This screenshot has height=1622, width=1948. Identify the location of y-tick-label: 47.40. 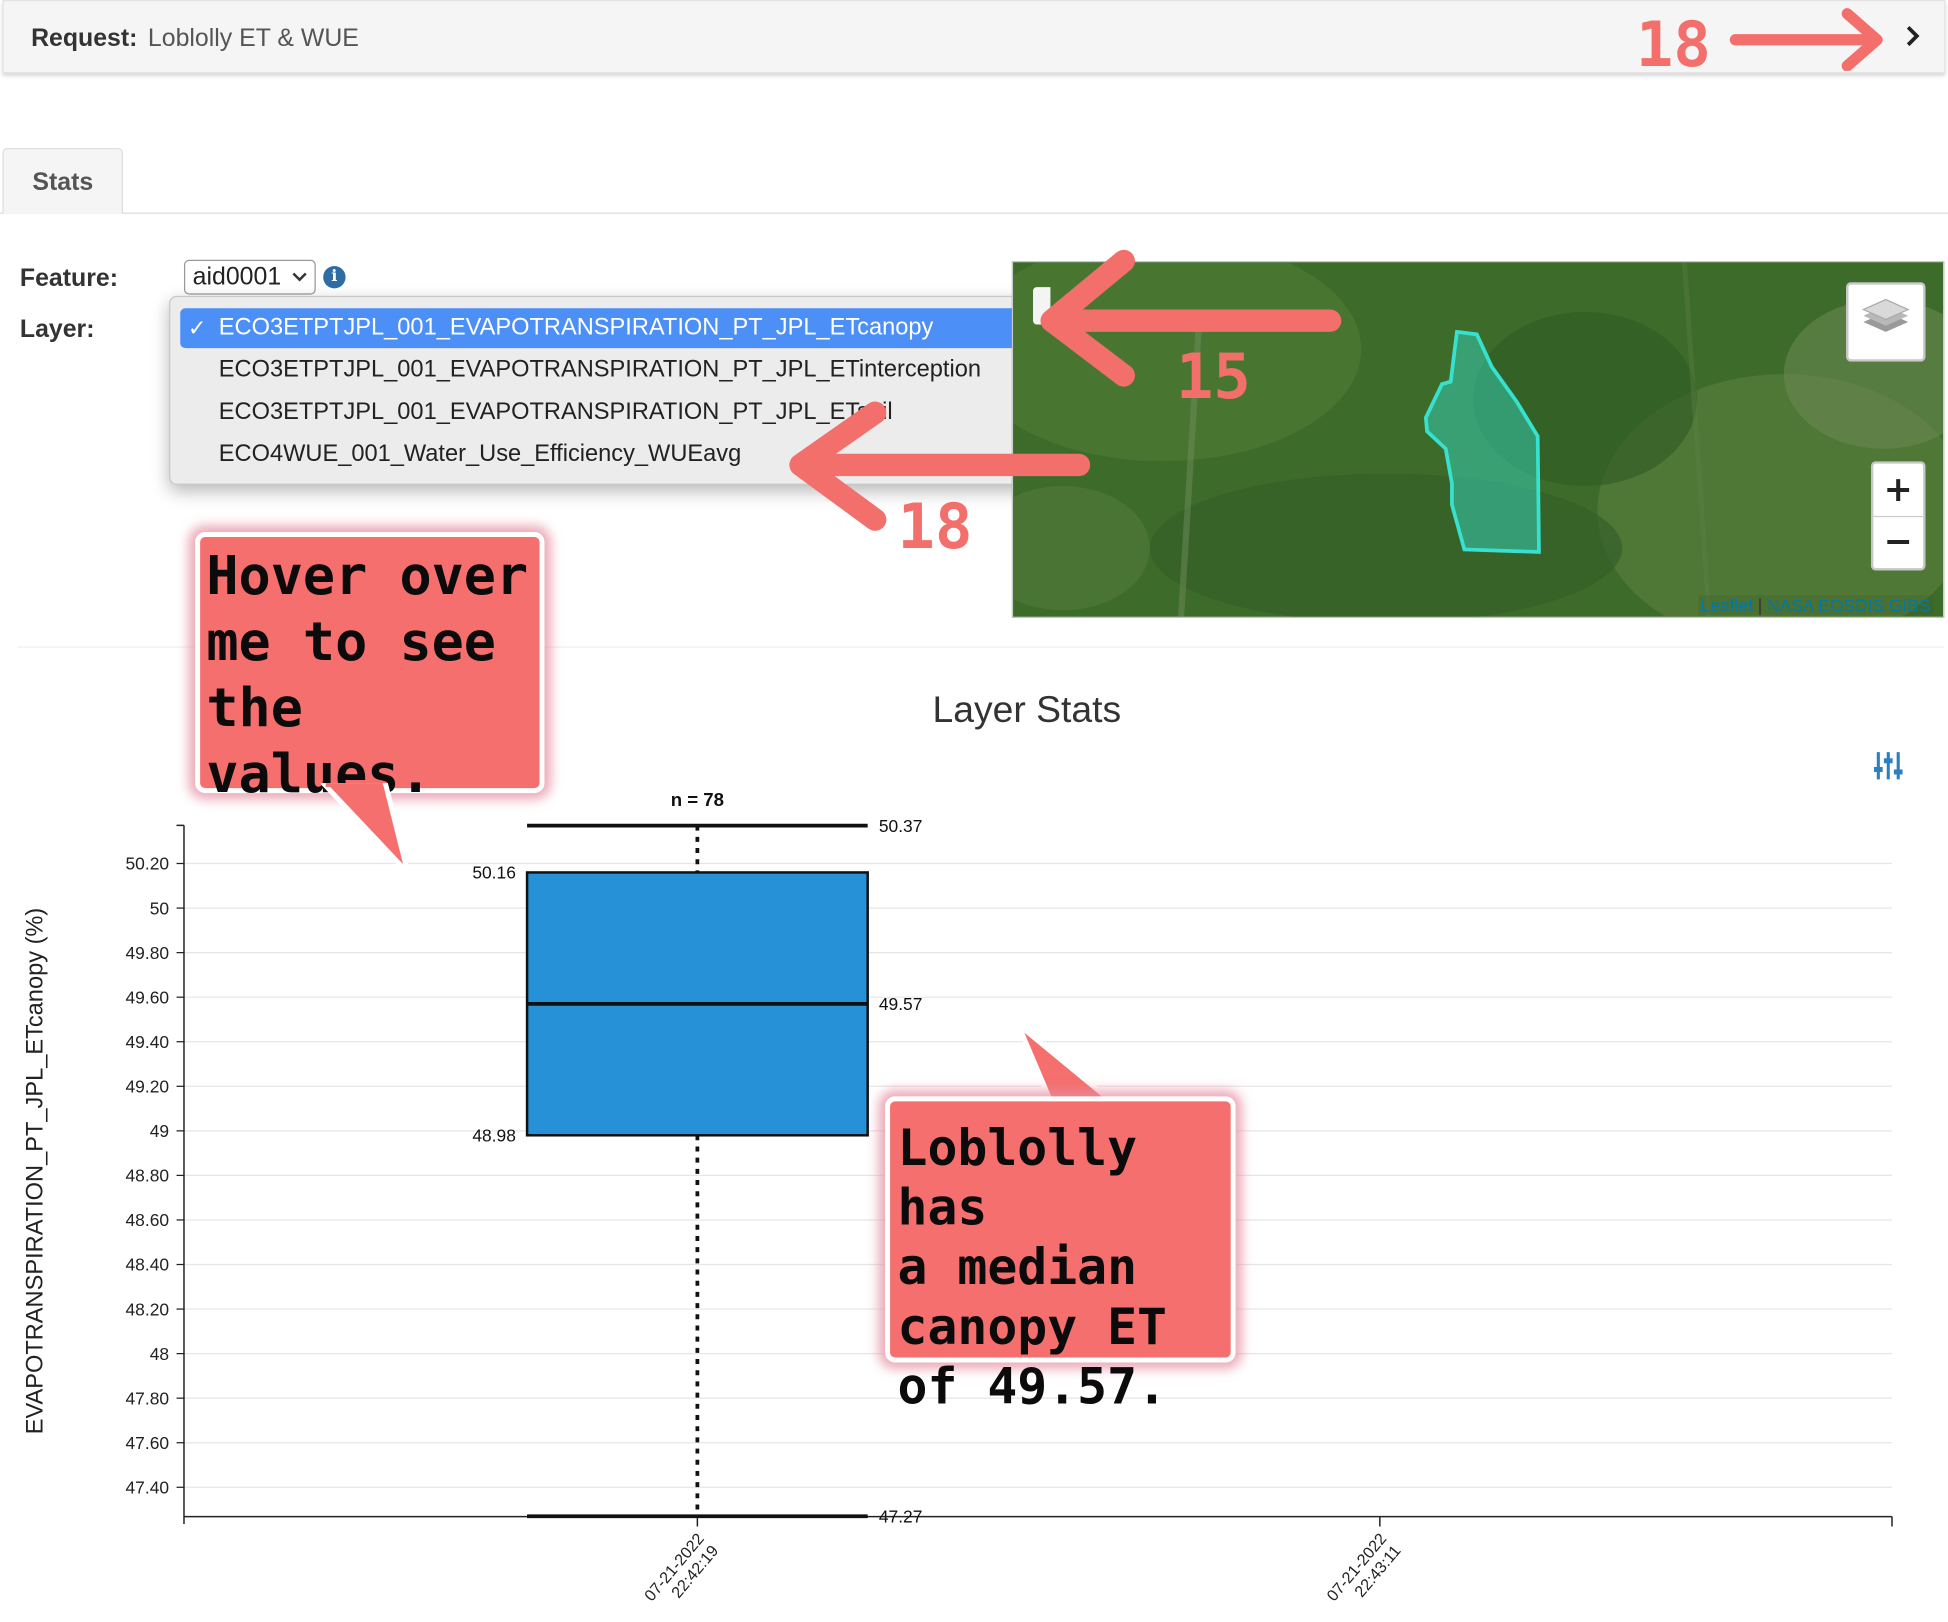
(148, 1487).